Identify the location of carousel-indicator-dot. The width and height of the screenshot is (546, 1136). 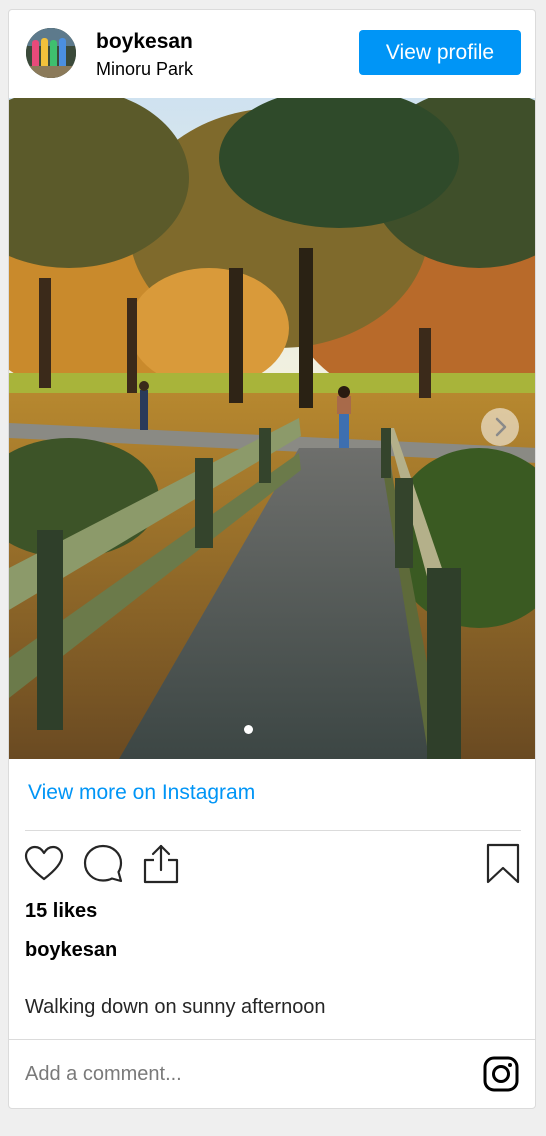
(248, 729).